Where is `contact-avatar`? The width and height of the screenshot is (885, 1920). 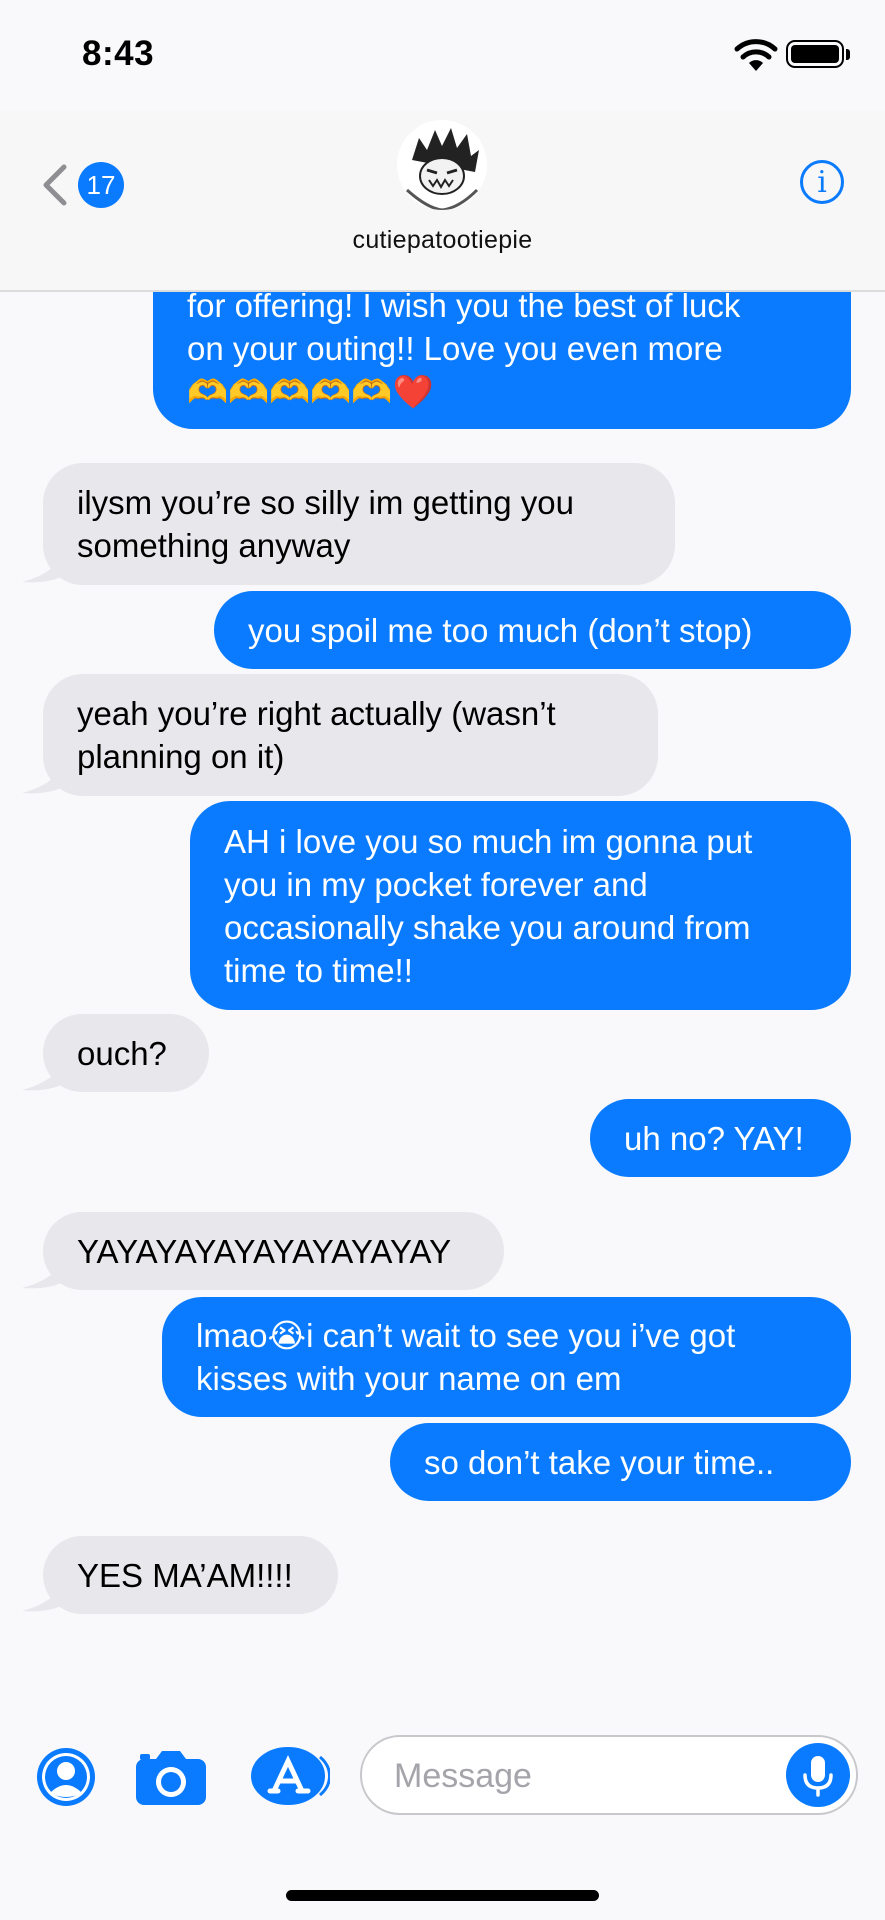
contact-avatar is located at coordinates (442, 165).